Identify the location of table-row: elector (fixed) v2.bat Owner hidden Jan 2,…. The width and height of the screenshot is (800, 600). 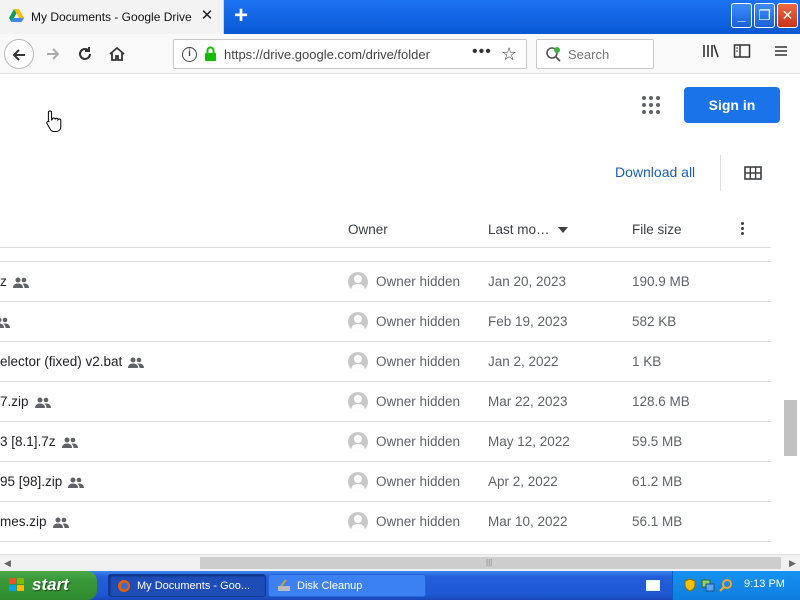
(385, 362).